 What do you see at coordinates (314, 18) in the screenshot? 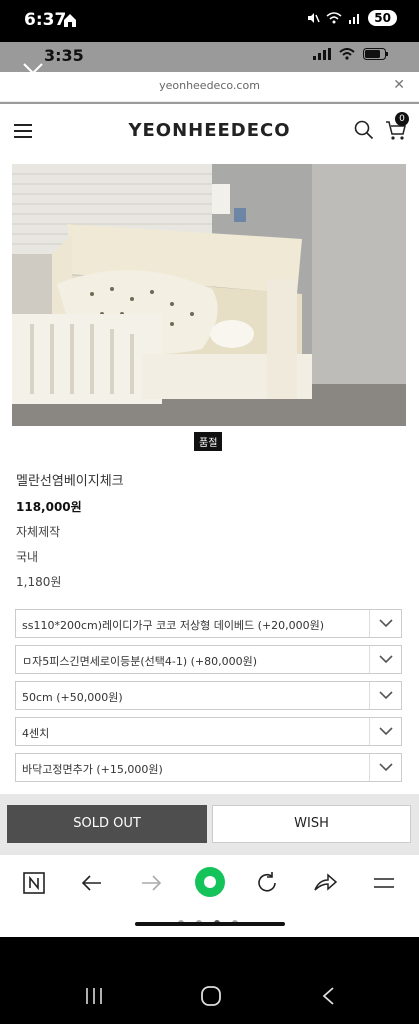
I see `mute-icon` at bounding box center [314, 18].